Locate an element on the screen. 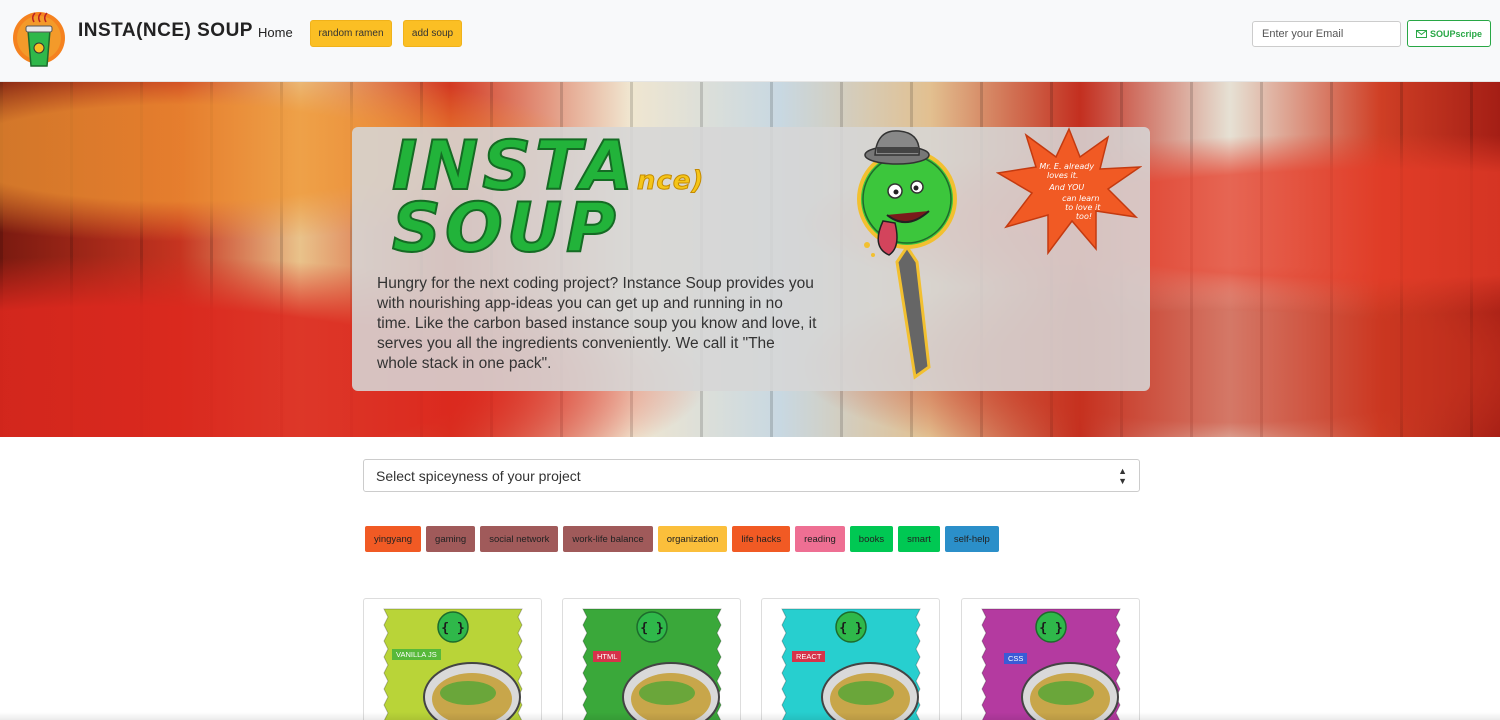  hero-title: INSTAnce) SOUP is located at coordinates (548, 198).